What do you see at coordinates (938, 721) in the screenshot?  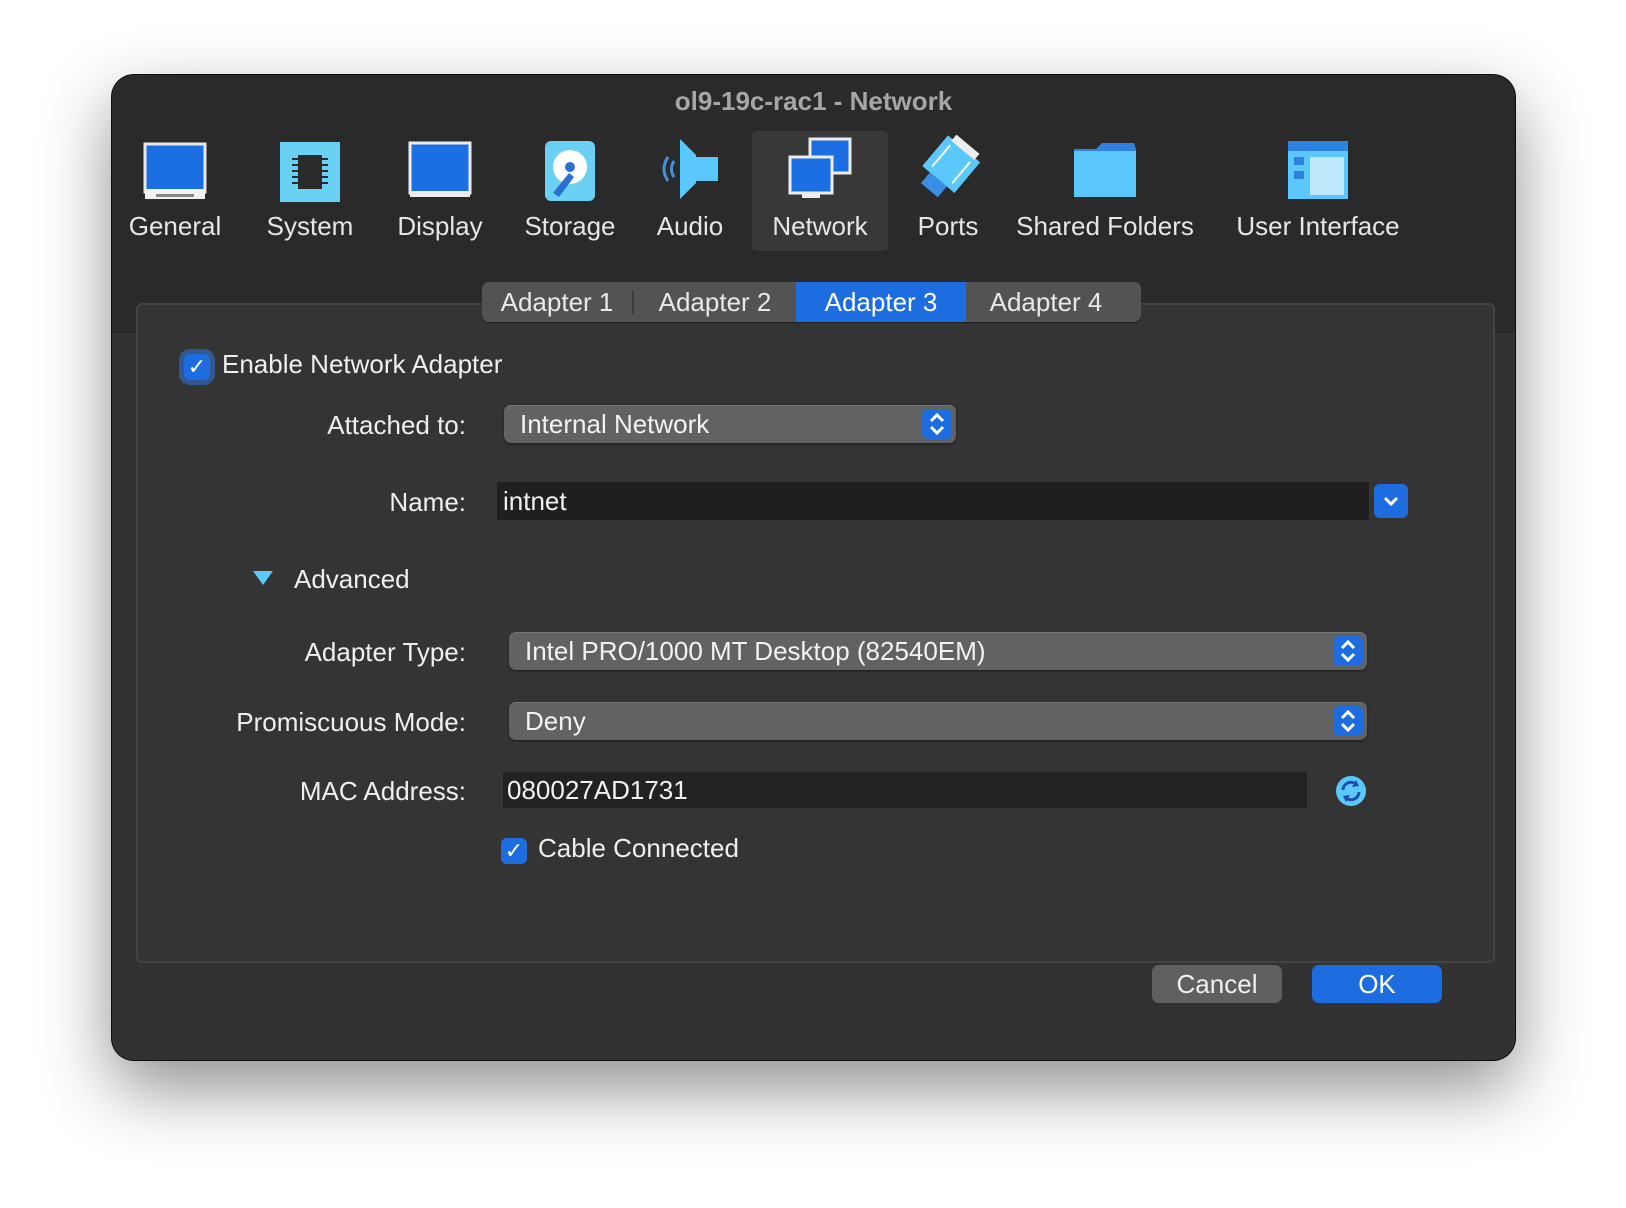 I see `promiscuous-mode-select: Deny` at bounding box center [938, 721].